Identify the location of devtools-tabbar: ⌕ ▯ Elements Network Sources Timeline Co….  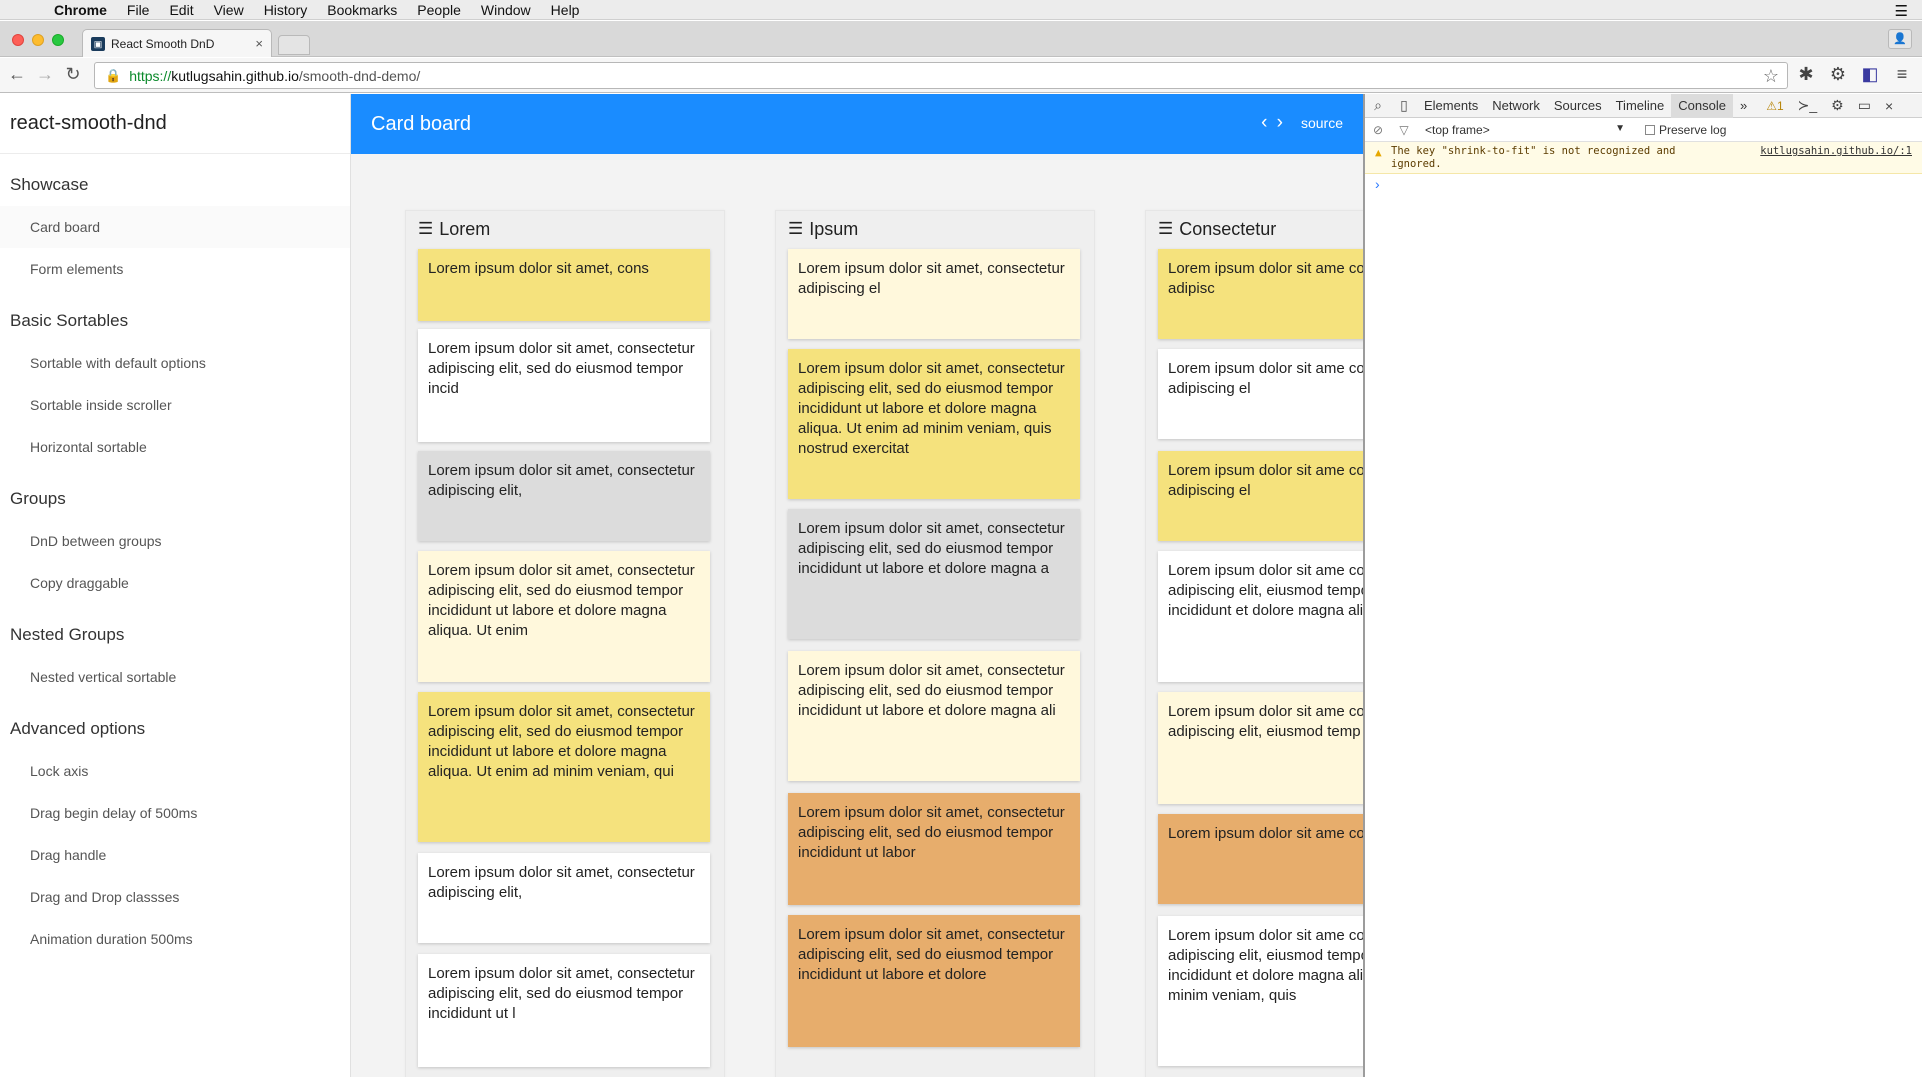
(1643, 105).